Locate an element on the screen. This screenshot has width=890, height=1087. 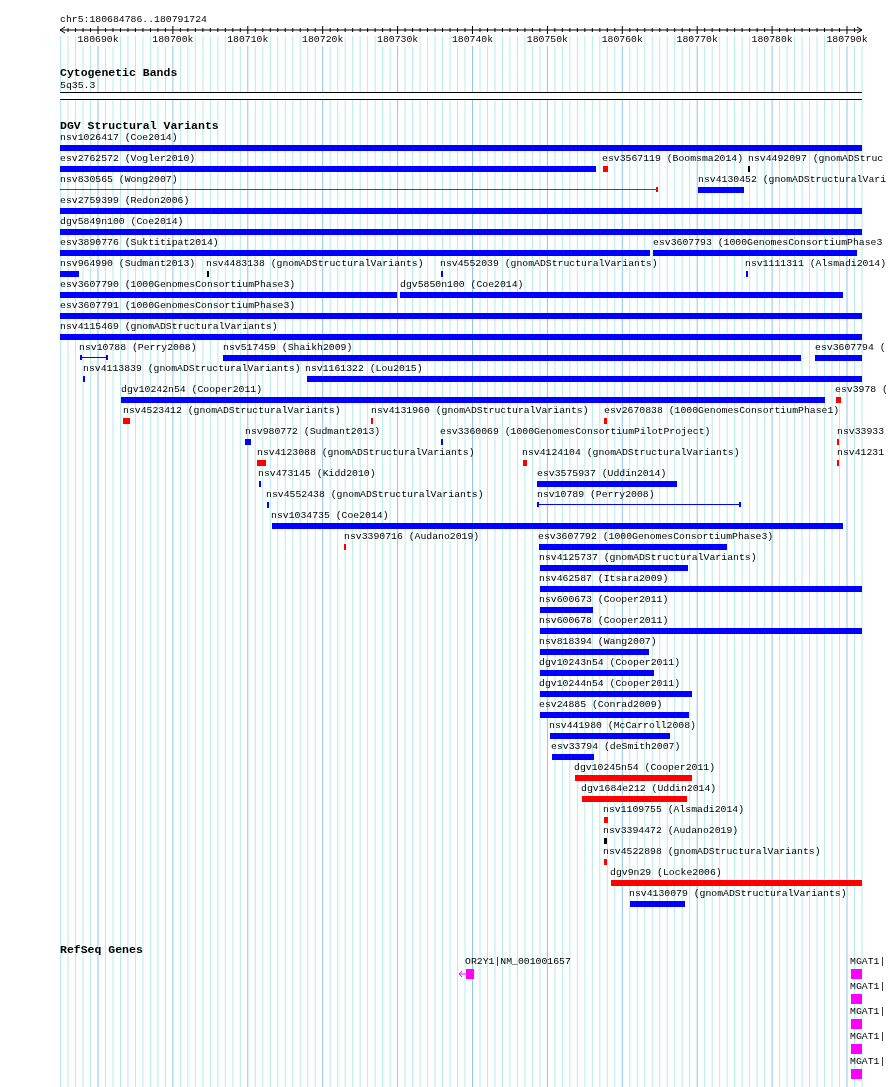
variant-label: nsv4115469 (gnomADStructuralVariants) is located at coordinates (169, 327).